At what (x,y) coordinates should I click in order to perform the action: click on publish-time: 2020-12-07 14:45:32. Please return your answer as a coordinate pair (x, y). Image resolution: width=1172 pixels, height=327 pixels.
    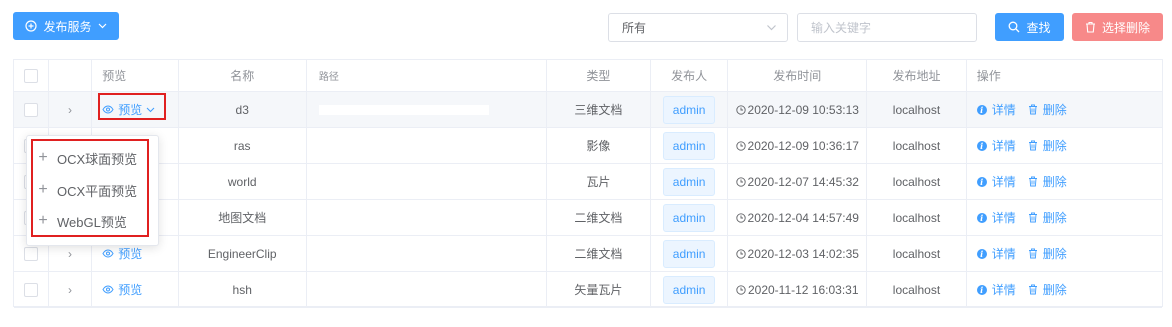
    Looking at the image, I should click on (803, 181).